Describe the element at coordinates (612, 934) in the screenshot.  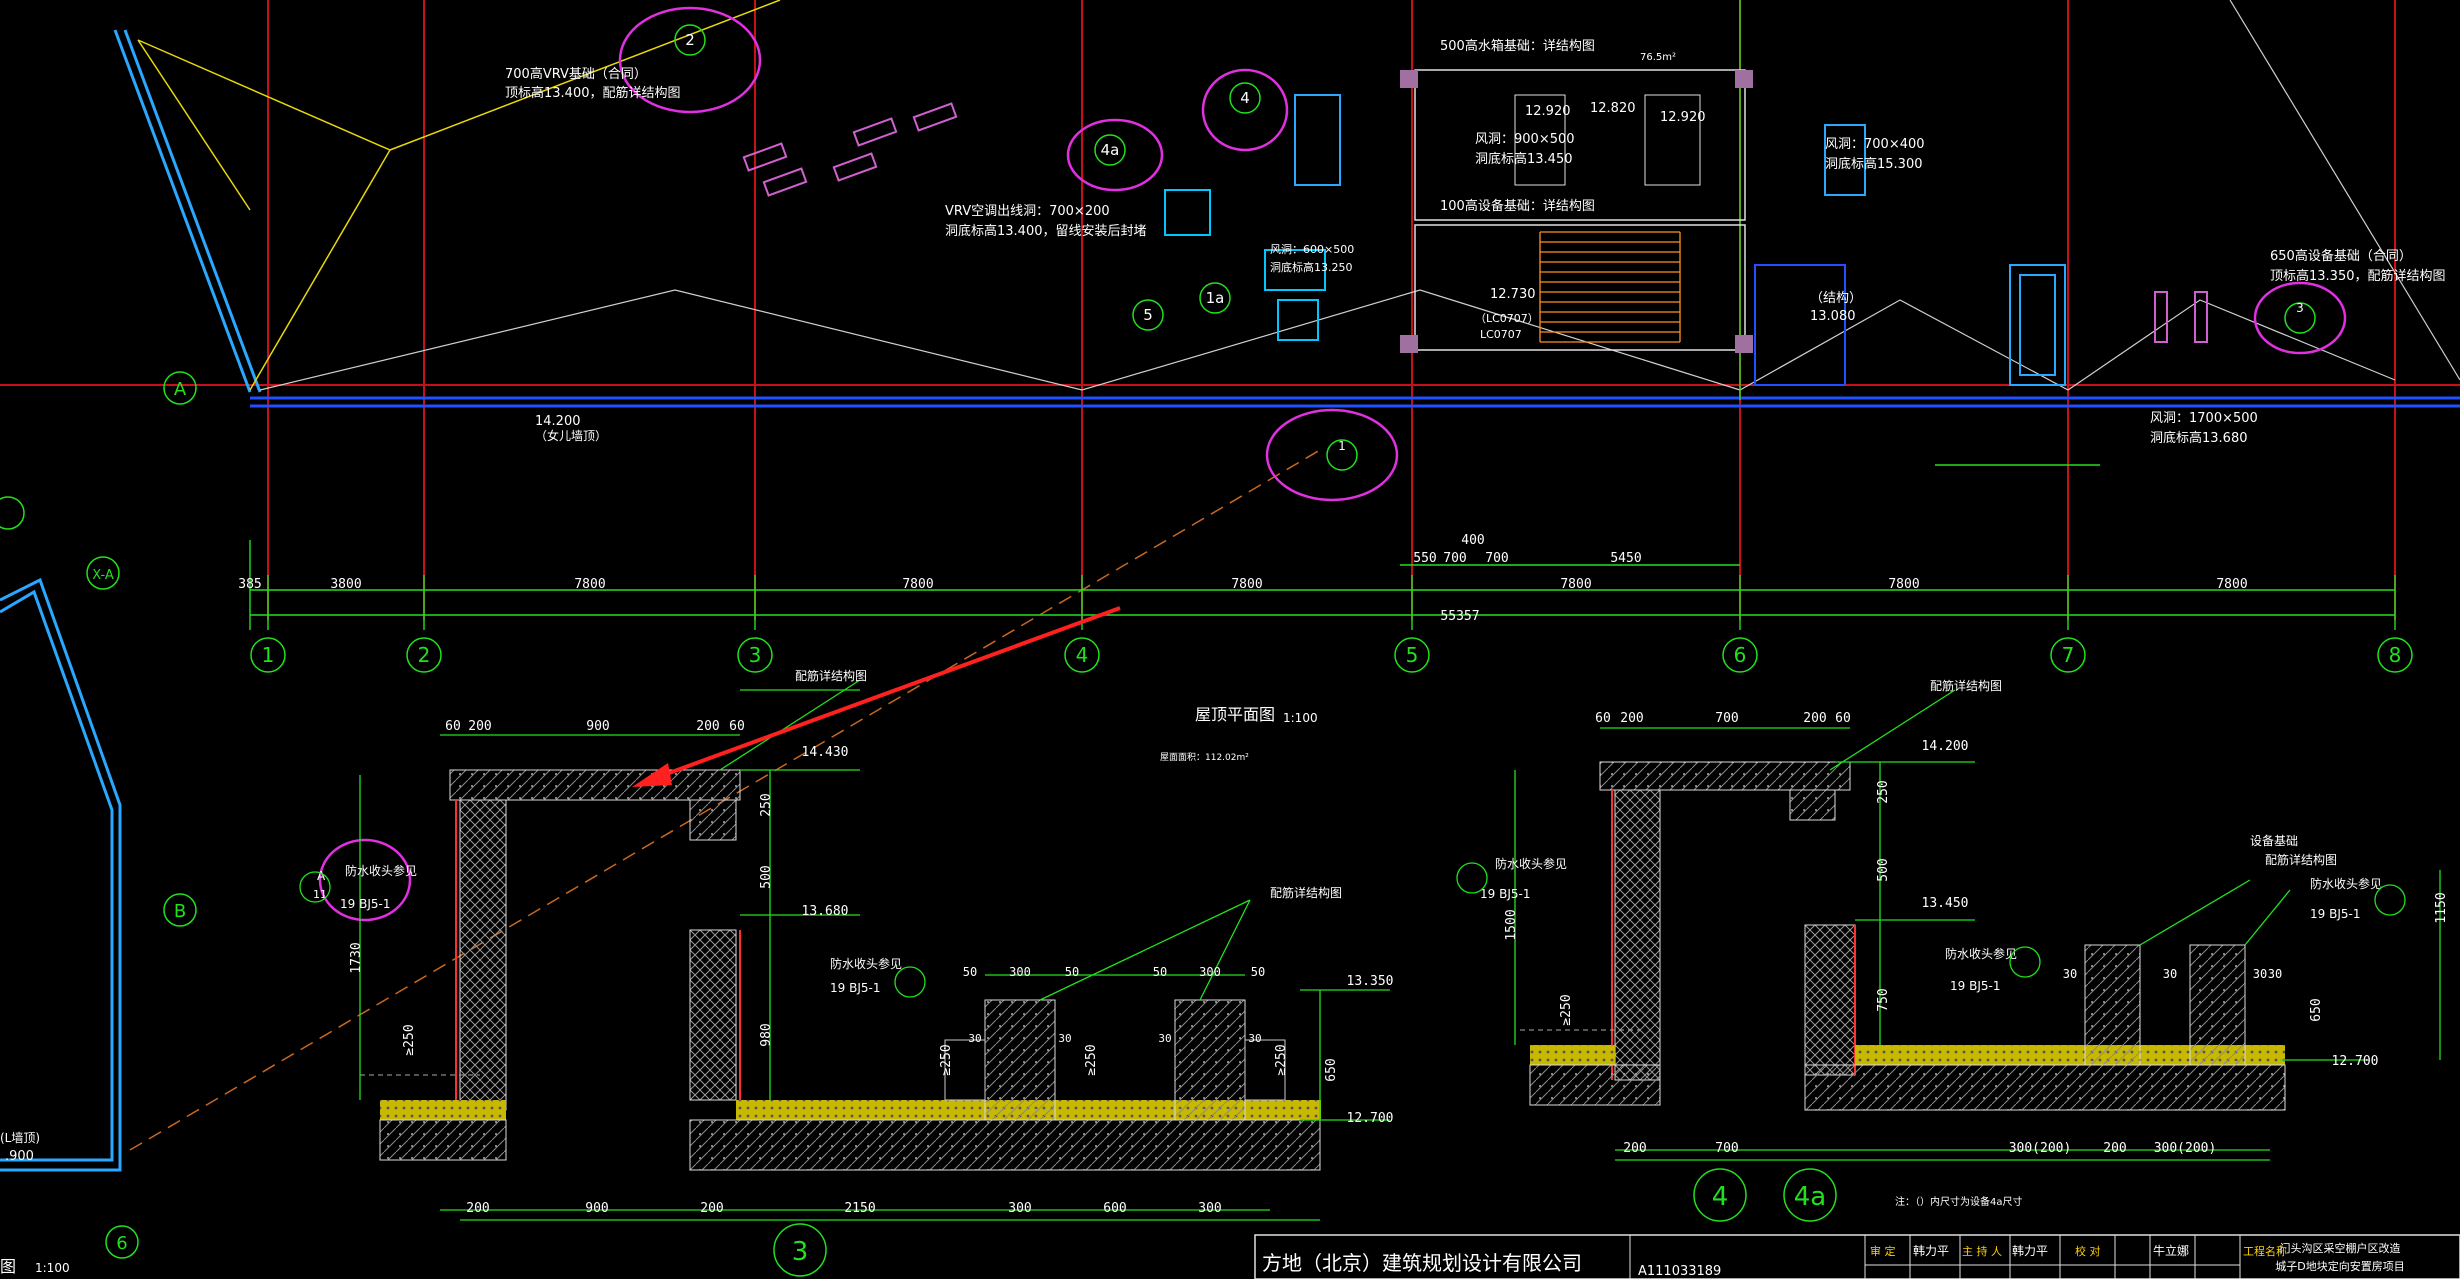
I see `detail-left-ref-bubbles` at that location.